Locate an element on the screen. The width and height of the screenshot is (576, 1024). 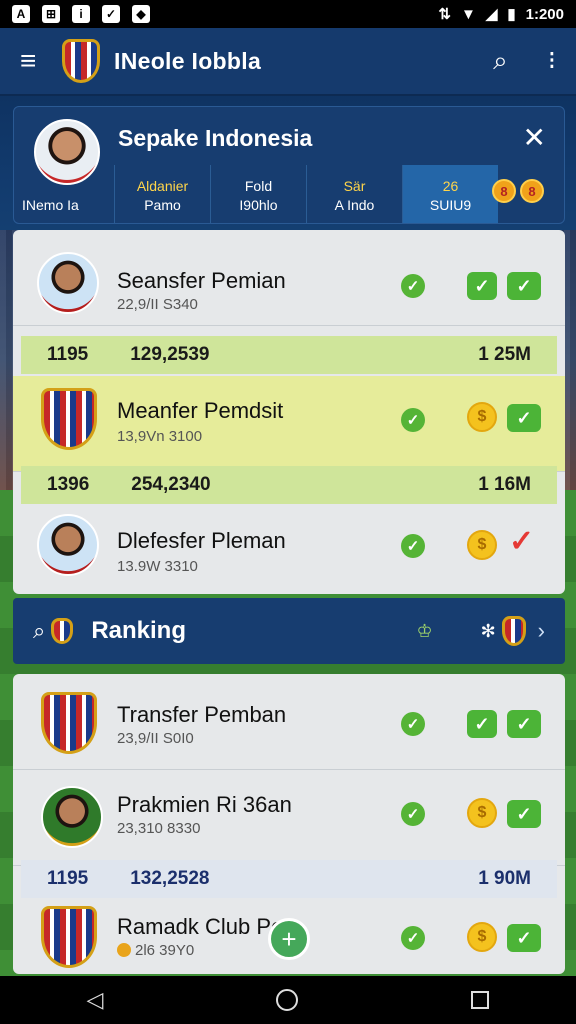
value-band: 1396 254,2340 1 16M is located at coordinates (289, 485).